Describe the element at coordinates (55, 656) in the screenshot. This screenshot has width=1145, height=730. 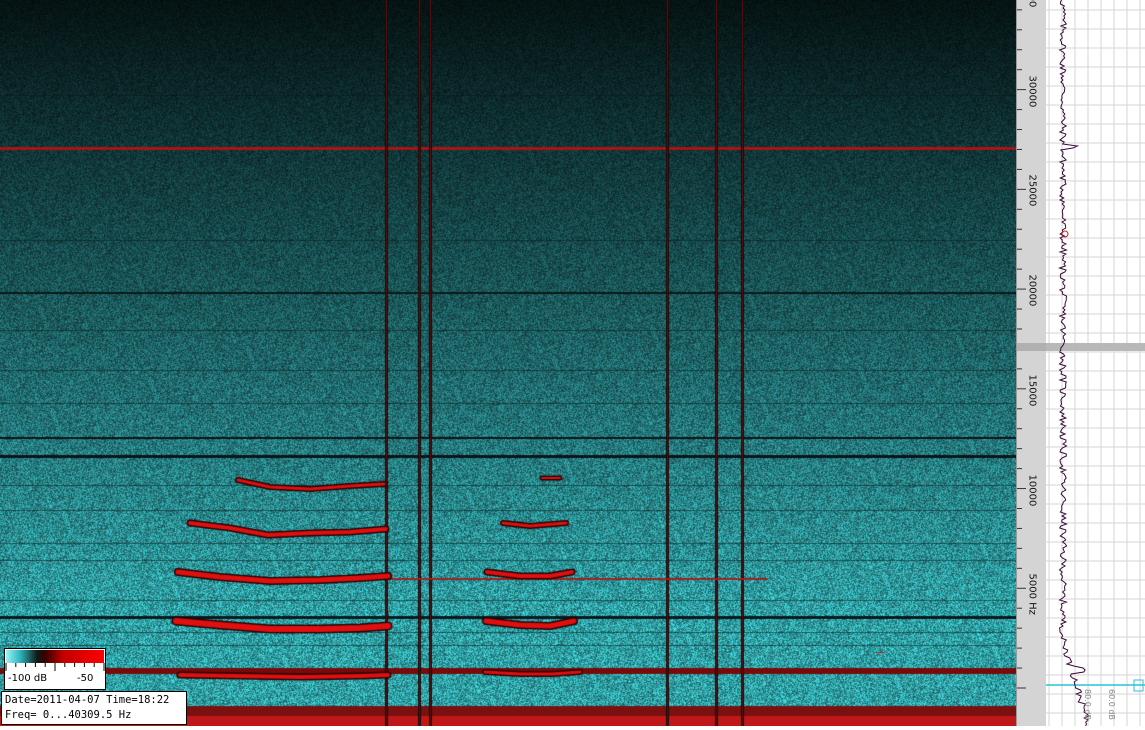
I see `color-scale-gradient` at that location.